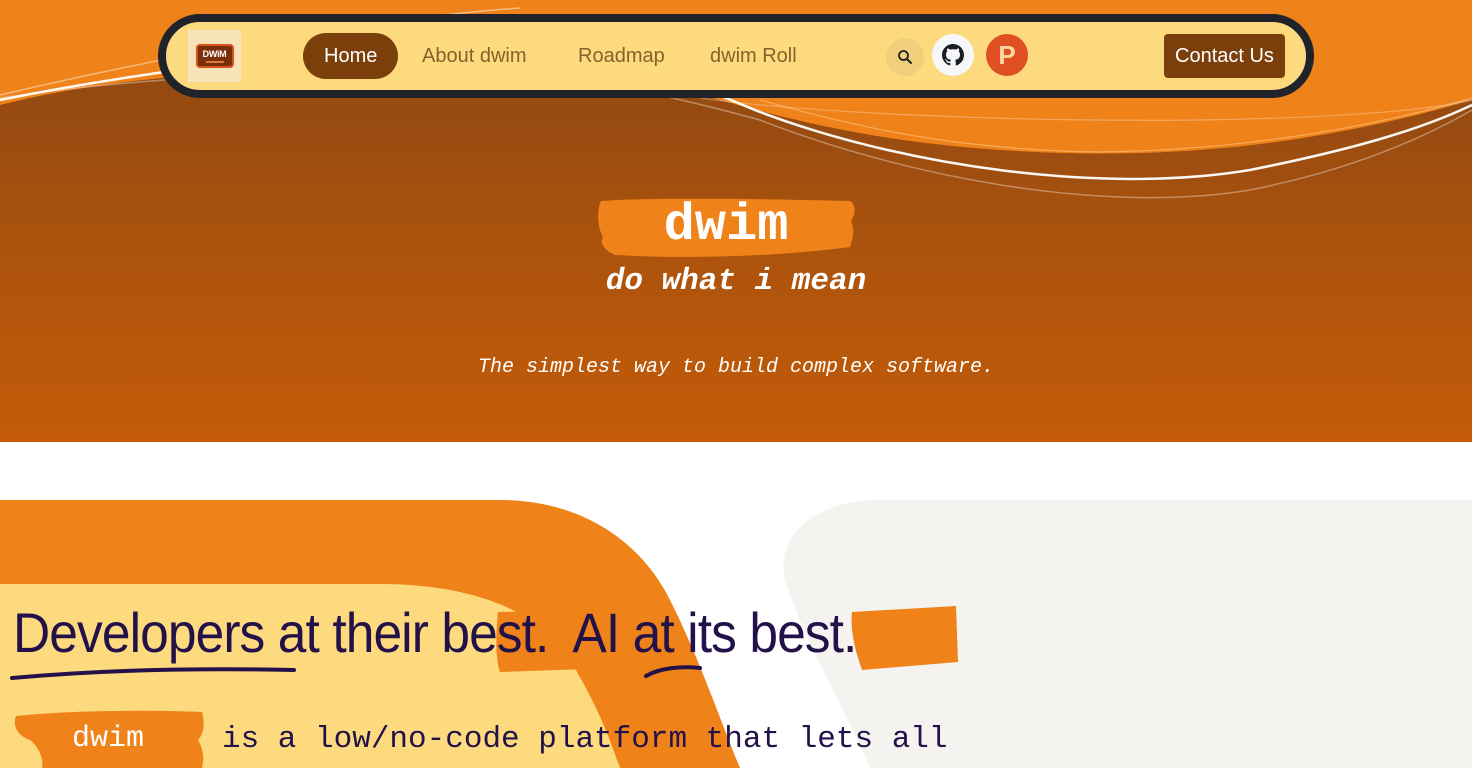 Image resolution: width=1472 pixels, height=768 pixels. I want to click on headline-developers: Developers, so click(139, 632).